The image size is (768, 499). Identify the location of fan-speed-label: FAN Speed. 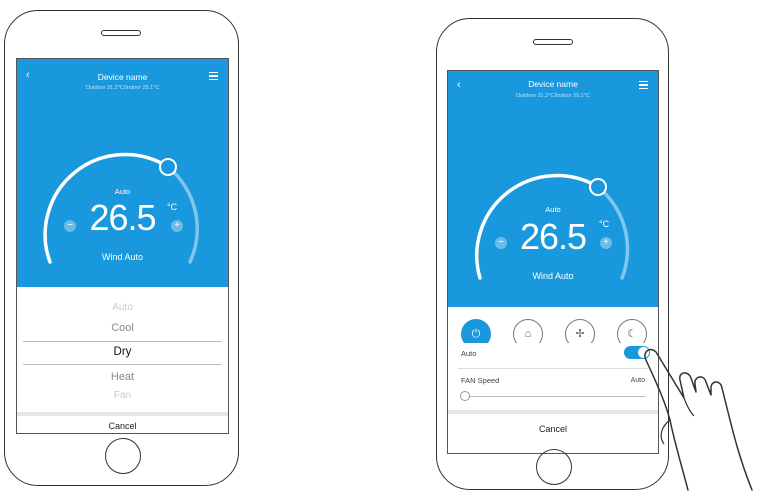
(480, 380).